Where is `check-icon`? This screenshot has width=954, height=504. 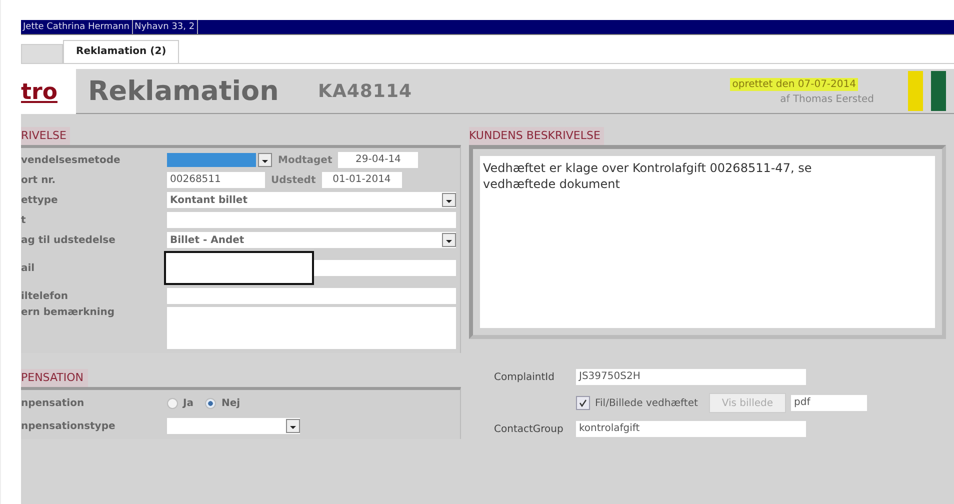
check-icon is located at coordinates (583, 403).